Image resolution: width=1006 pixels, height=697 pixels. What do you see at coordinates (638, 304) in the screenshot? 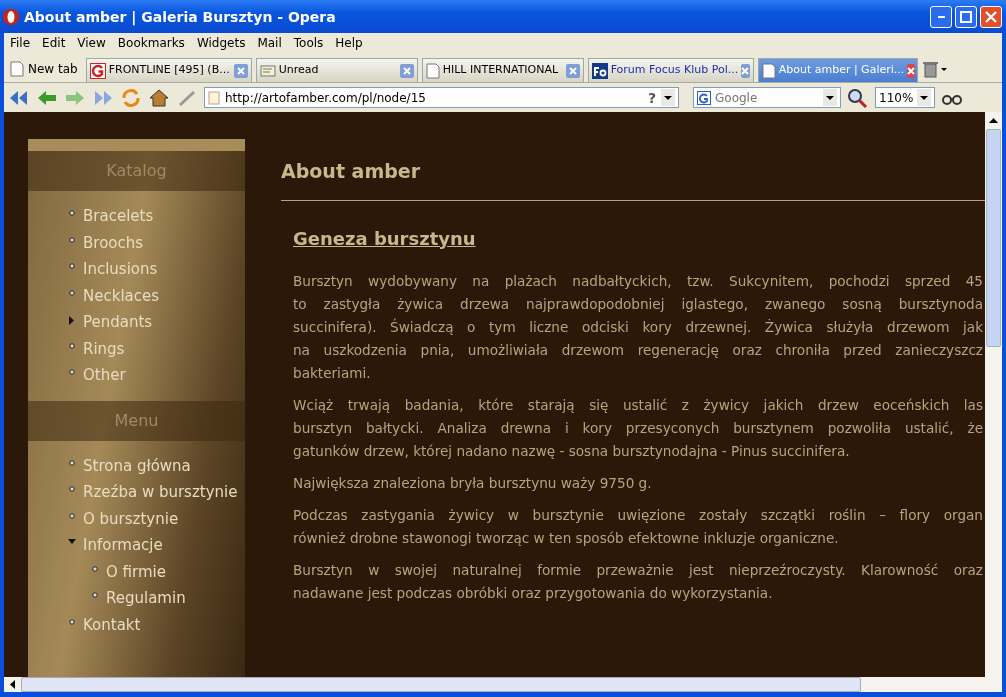
I see `paragraph-line: to zastygła żywica drzewa najprawdopodobniej iglastego, zwanego sosną bursztynoda` at bounding box center [638, 304].